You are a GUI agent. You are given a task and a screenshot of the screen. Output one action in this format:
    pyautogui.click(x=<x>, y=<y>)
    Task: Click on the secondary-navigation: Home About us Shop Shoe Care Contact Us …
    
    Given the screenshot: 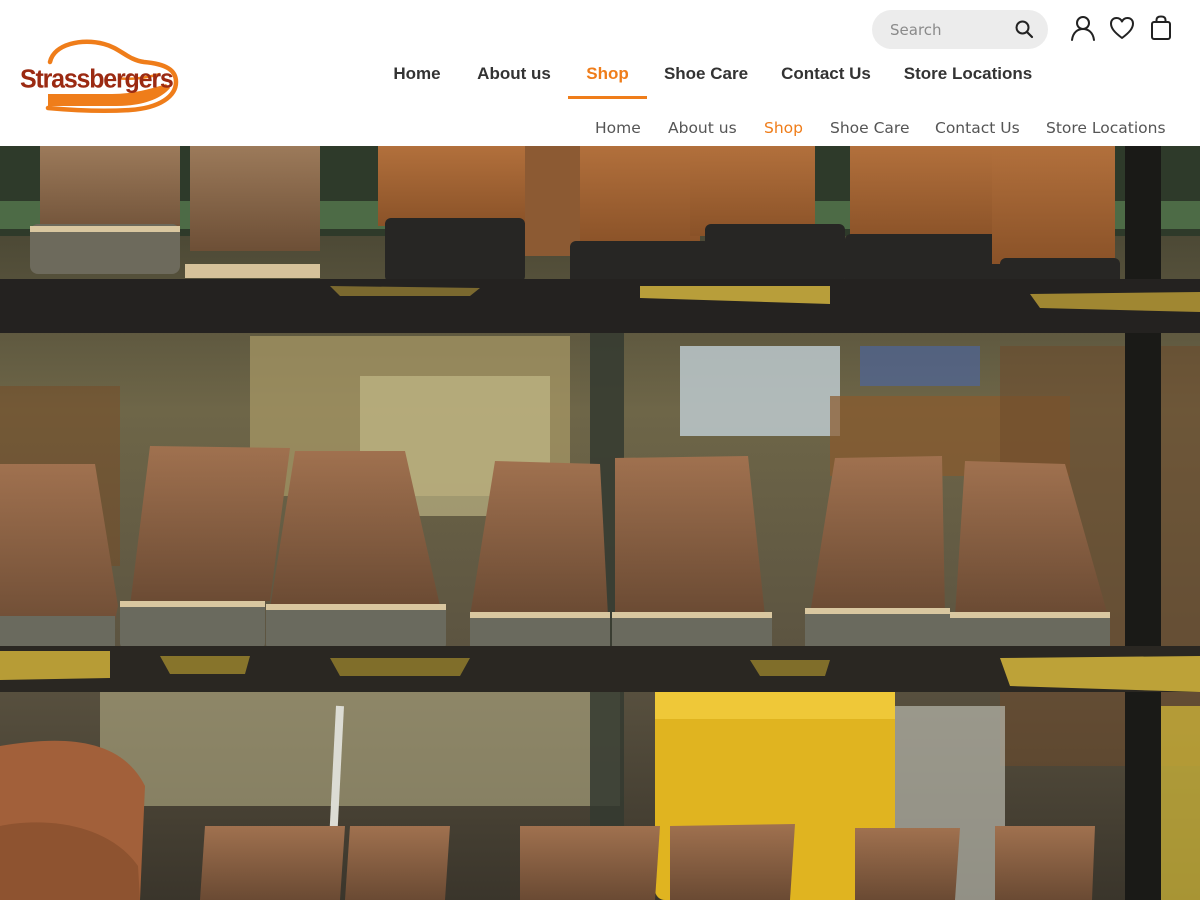 What is the action you would take?
    pyautogui.click(x=870, y=128)
    